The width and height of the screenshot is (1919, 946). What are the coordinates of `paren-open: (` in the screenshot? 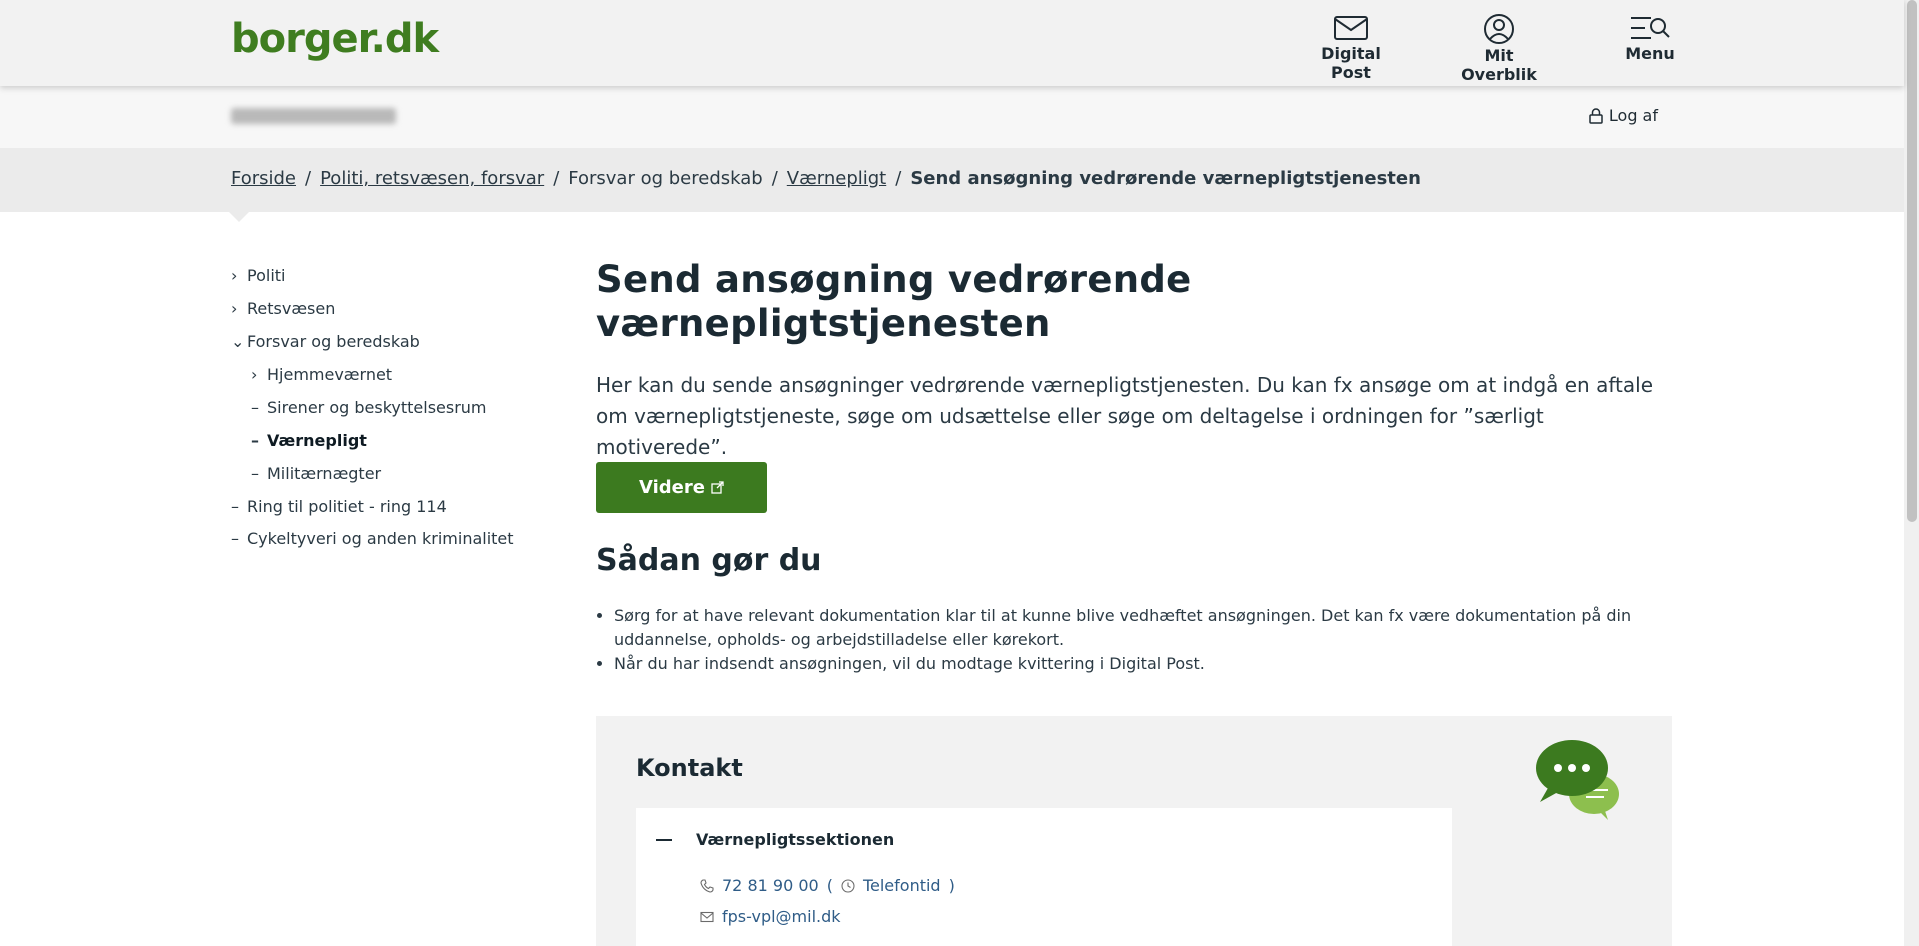 It's located at (829, 885).